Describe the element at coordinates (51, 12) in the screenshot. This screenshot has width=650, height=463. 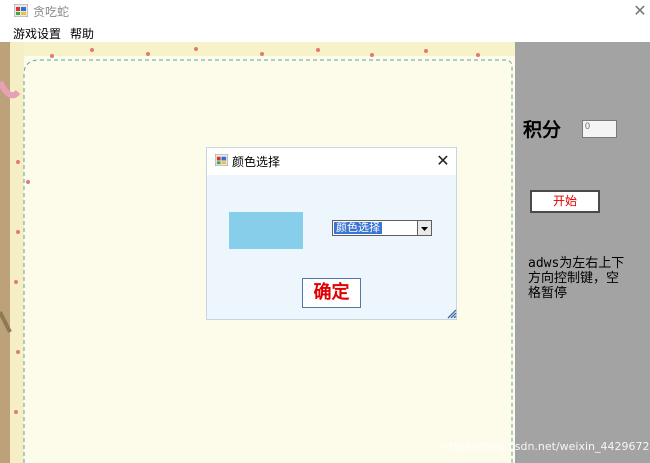
I see `window-title: 贪吃蛇` at that location.